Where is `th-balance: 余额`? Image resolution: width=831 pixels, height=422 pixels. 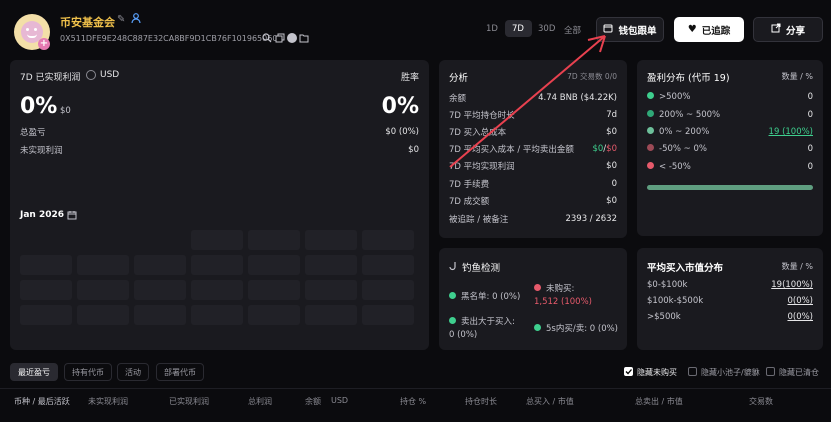 th-balance: 余额 is located at coordinates (313, 401).